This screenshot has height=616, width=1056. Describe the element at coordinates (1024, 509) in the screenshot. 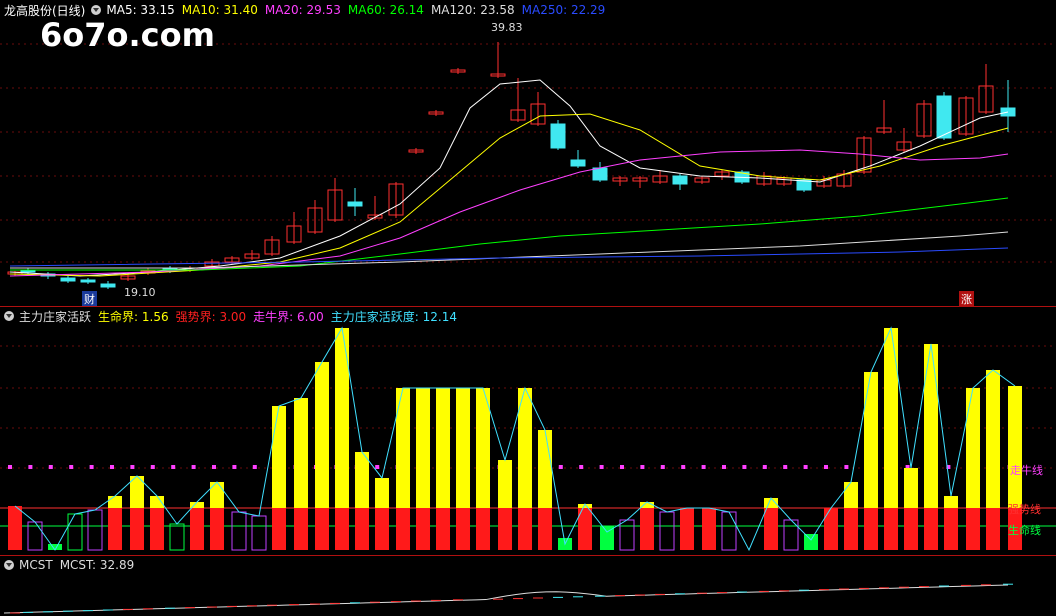

I see `strong-line-label: 强势线` at that location.